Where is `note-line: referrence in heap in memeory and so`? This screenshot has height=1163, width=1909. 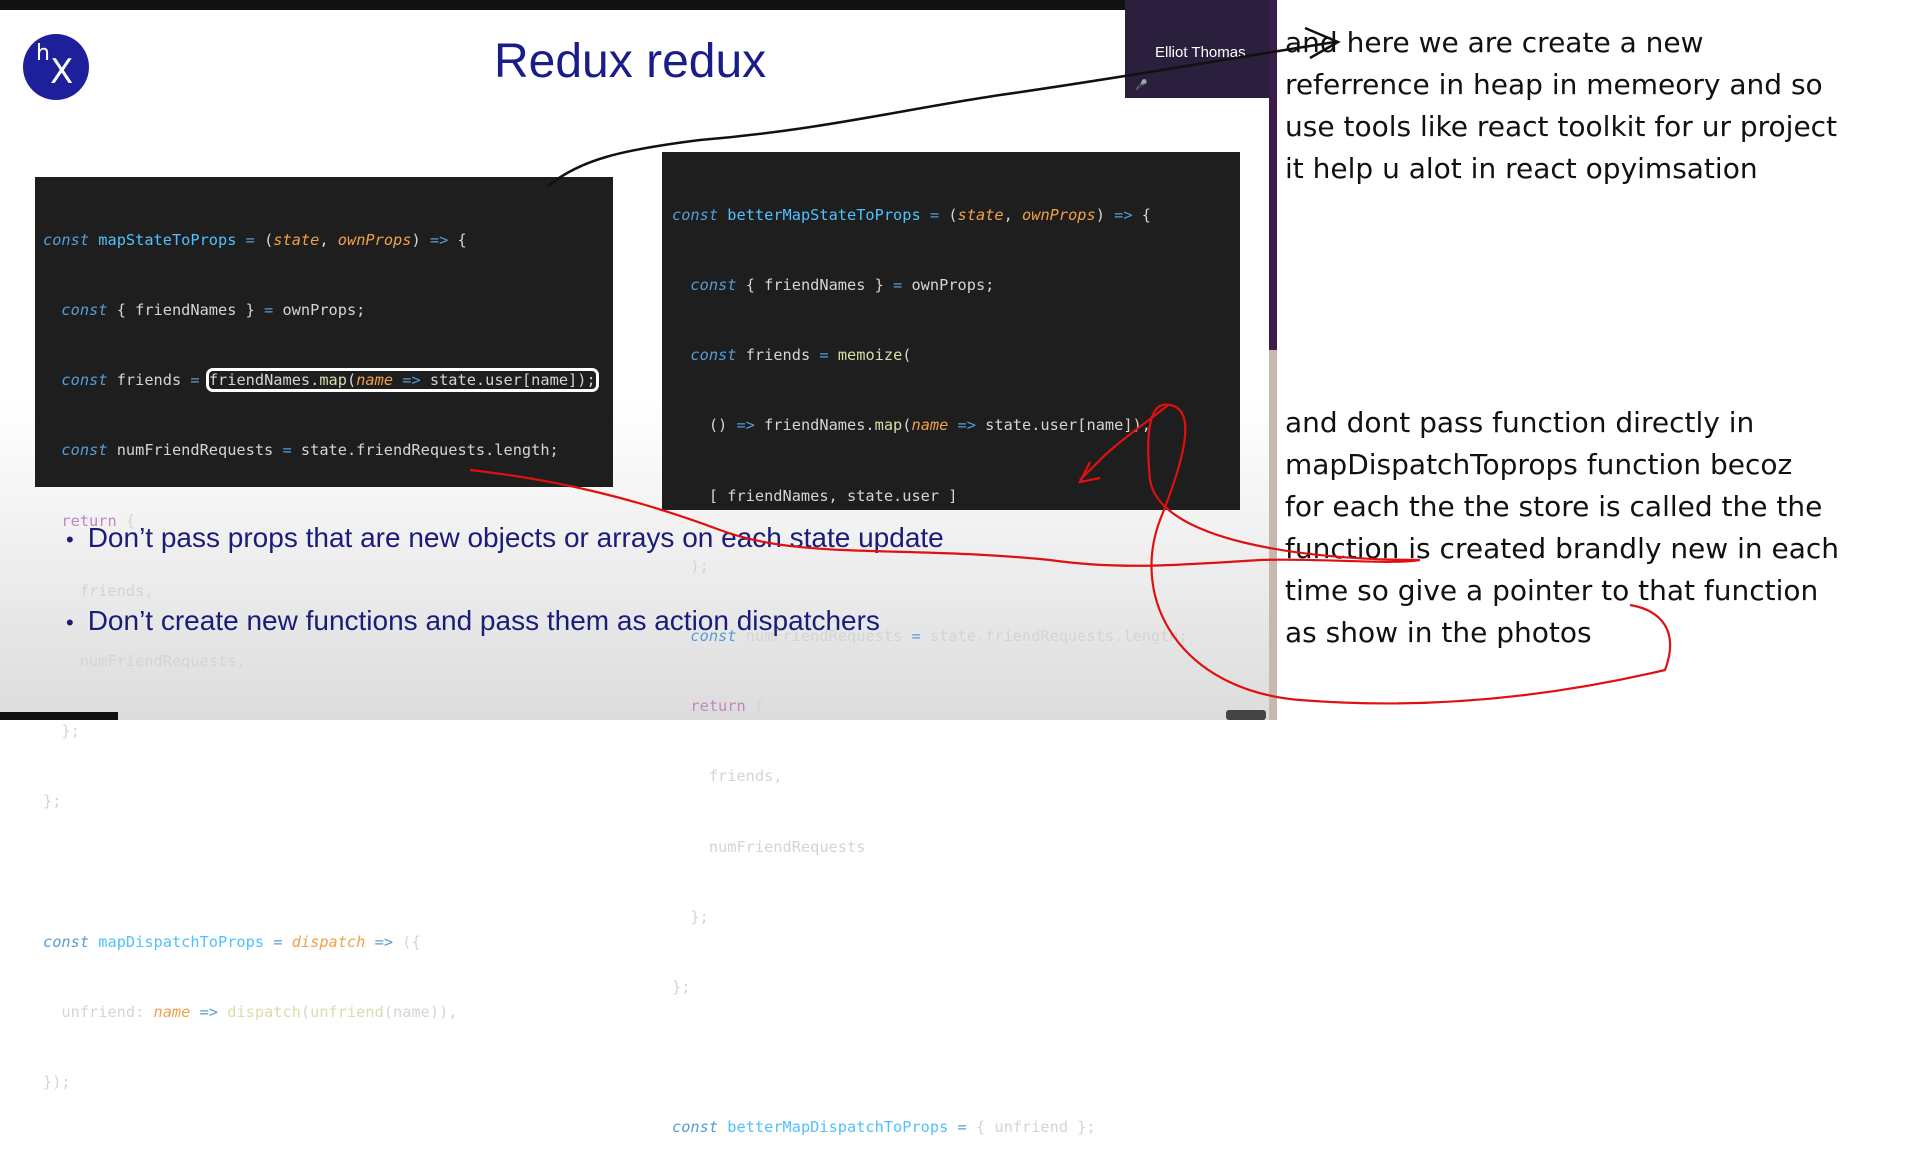
note-line: referrence in heap in memeory and so is located at coordinates (1554, 84).